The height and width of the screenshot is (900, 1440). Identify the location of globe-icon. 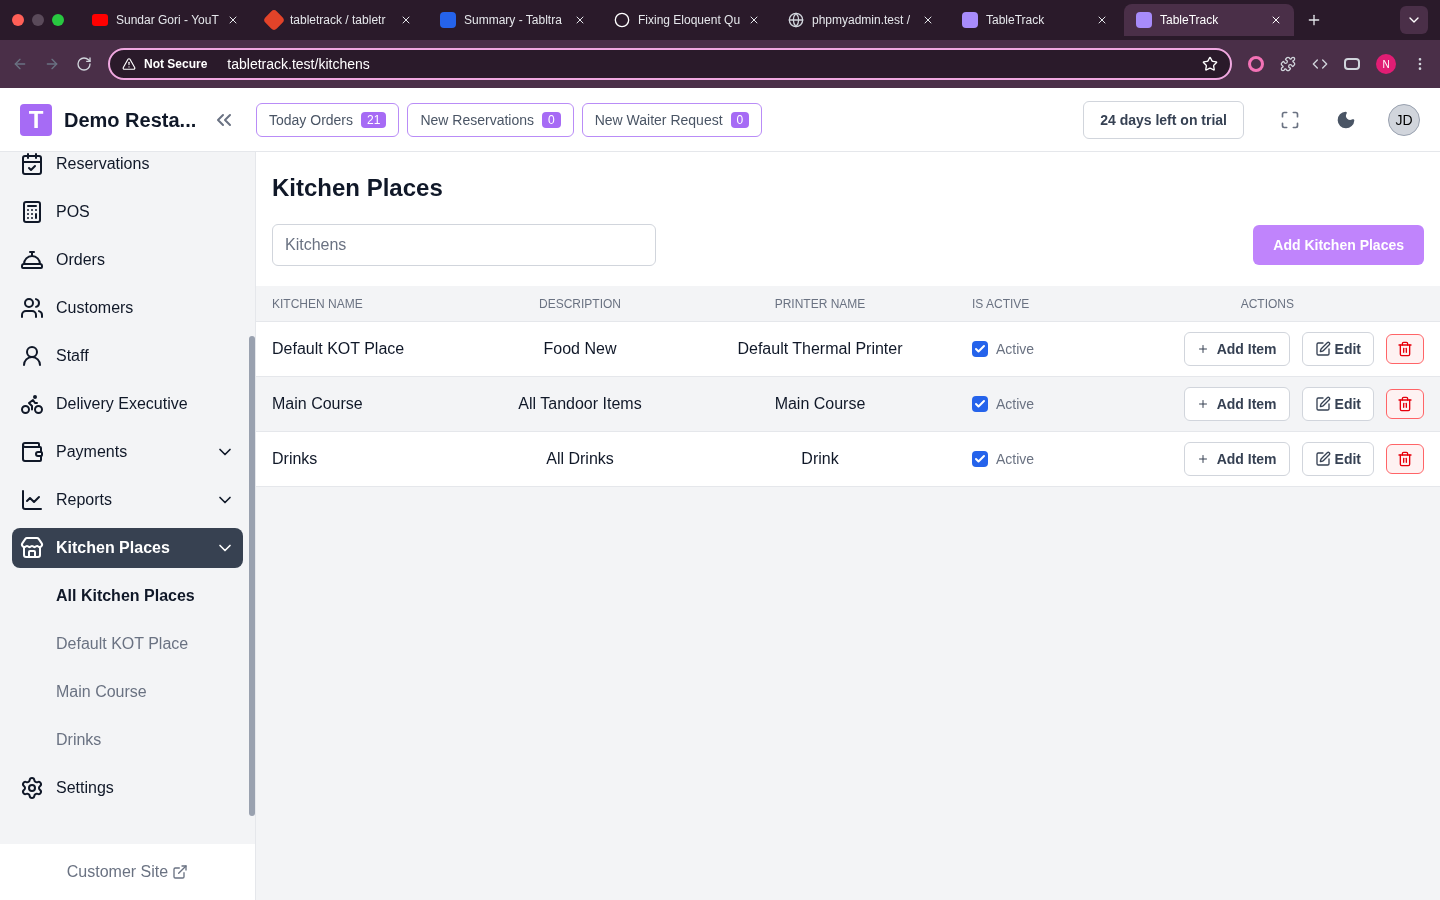
(796, 20).